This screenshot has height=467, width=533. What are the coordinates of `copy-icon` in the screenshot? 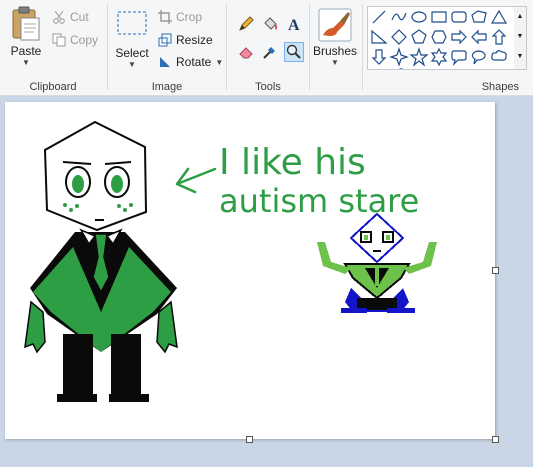 It's located at (59, 40).